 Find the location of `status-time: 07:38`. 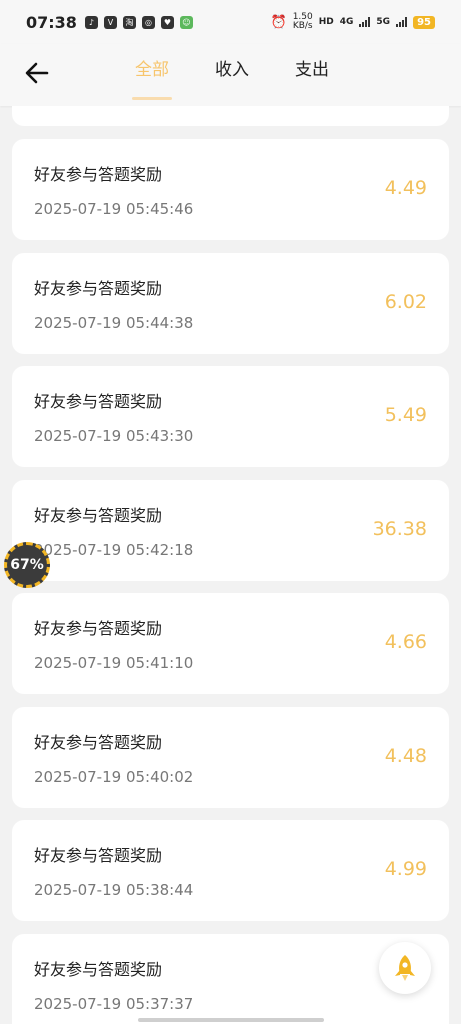

status-time: 07:38 is located at coordinates (51, 22).